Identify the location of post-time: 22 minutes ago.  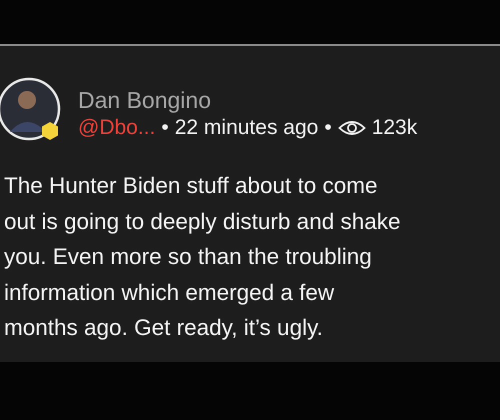
(246, 128).